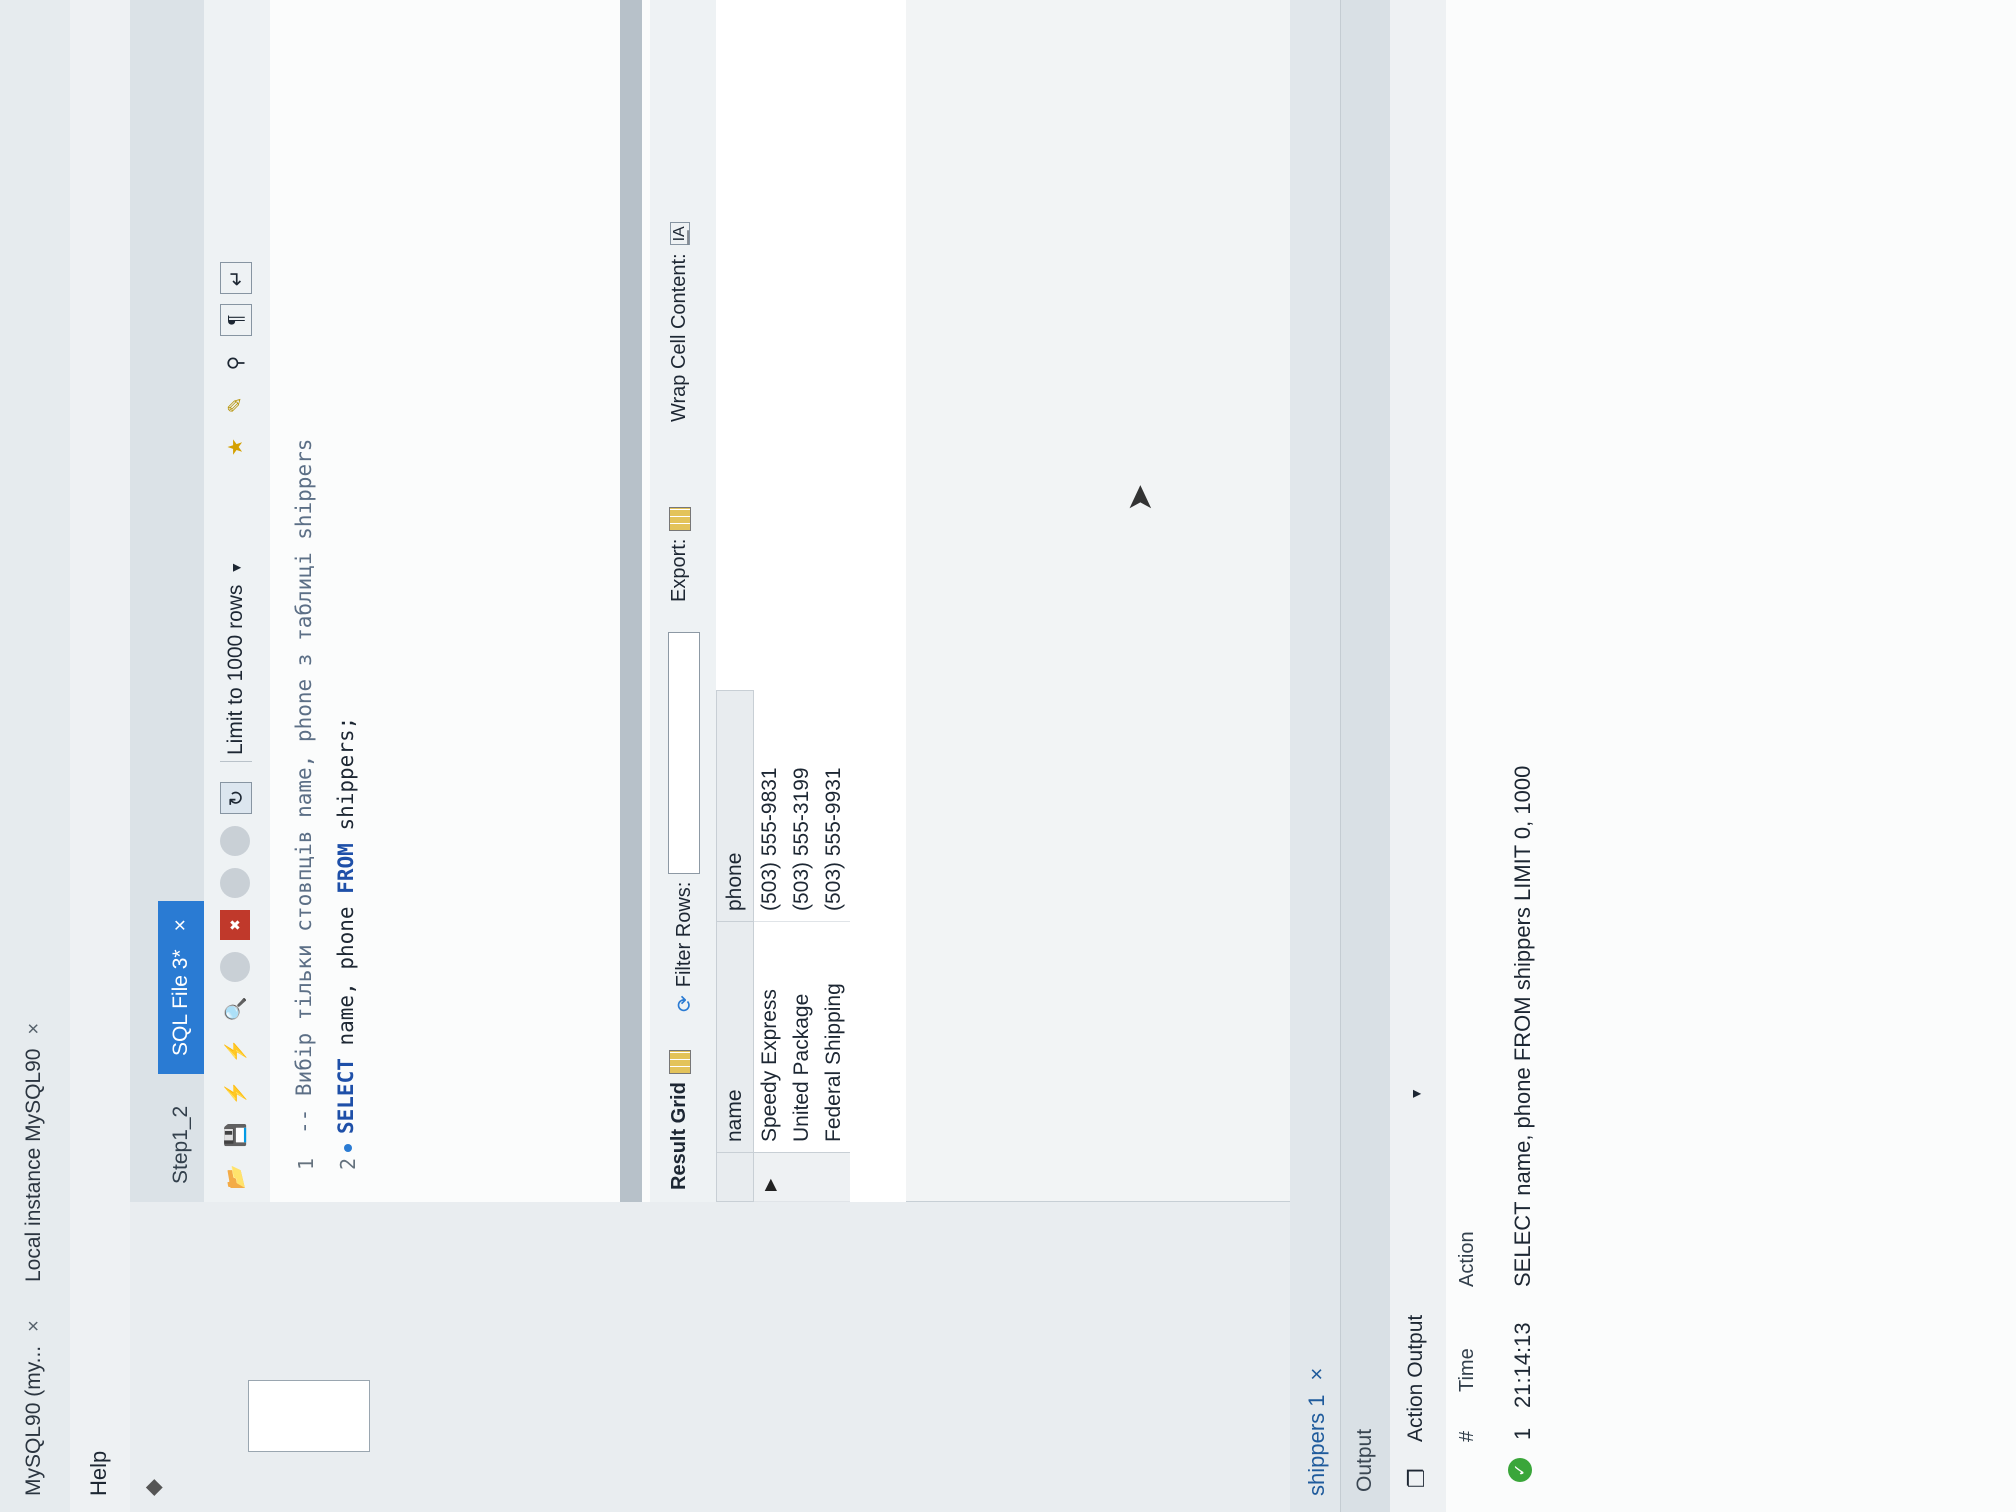 Image resolution: width=2016 pixels, height=1512 pixels. Describe the element at coordinates (235, 967) in the screenshot. I see `stop-icon` at that location.